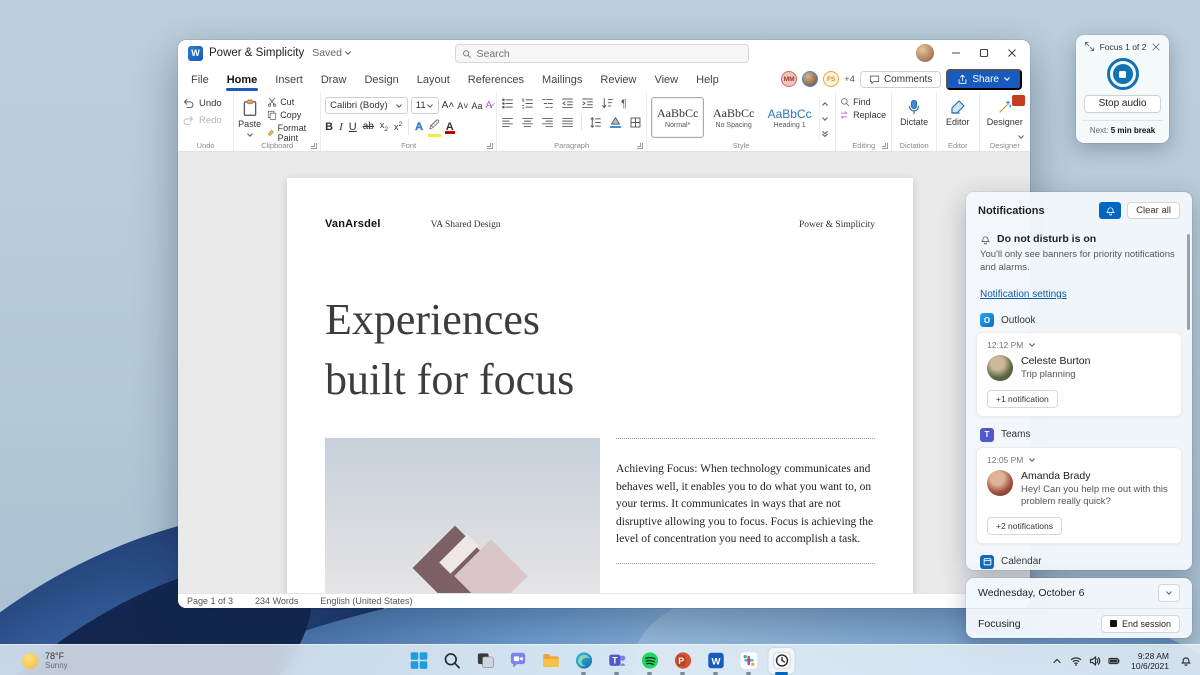  I want to click on file-explorer-button, so click(551, 661).